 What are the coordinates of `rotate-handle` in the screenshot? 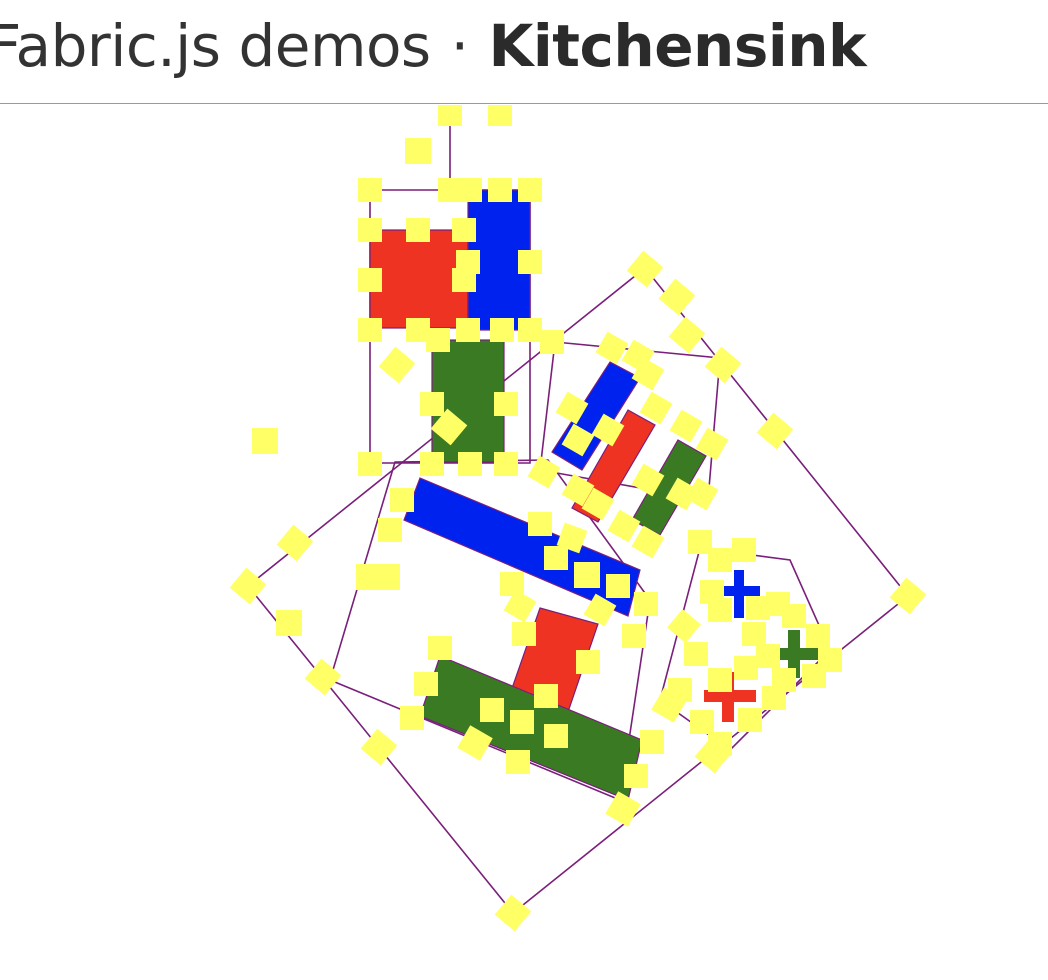 It's located at (450, 115).